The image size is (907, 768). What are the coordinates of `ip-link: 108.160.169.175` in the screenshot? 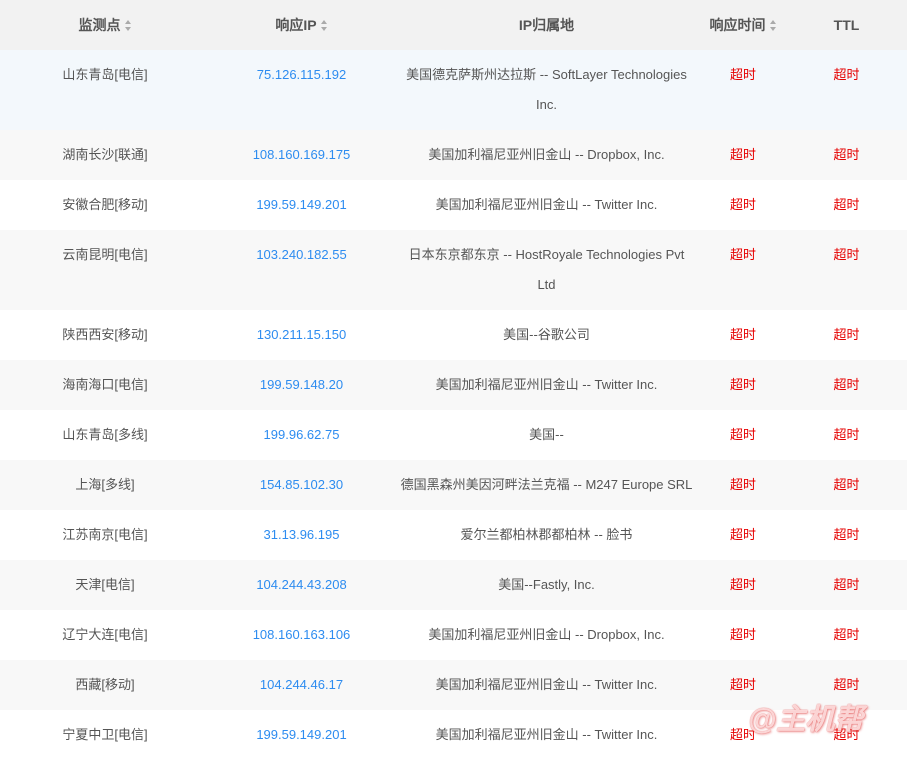 It's located at (302, 154).